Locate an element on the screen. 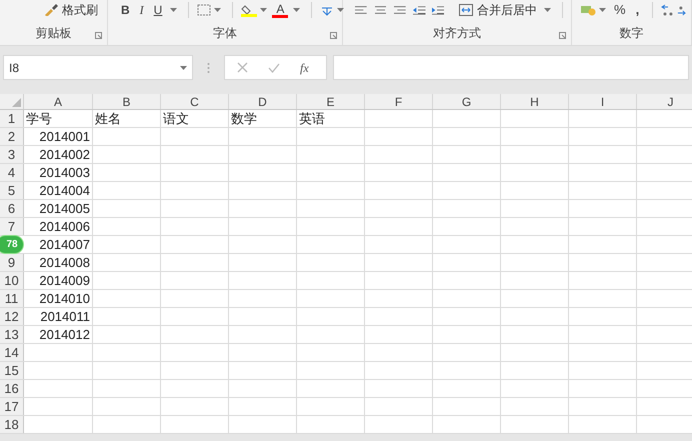 The width and height of the screenshot is (692, 441). row-header: 12 is located at coordinates (12, 316).